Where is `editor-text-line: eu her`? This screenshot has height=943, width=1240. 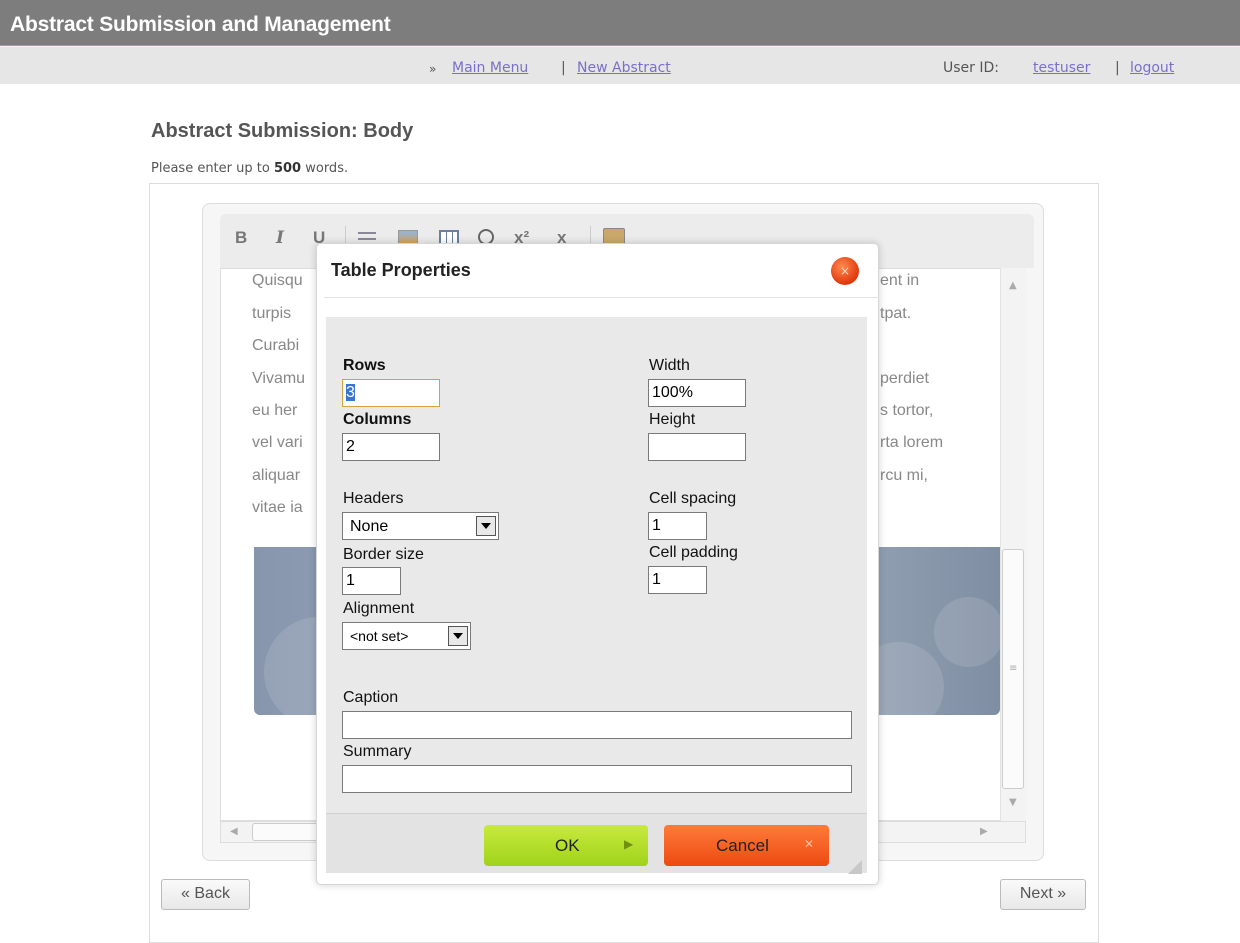 editor-text-line: eu her is located at coordinates (275, 410).